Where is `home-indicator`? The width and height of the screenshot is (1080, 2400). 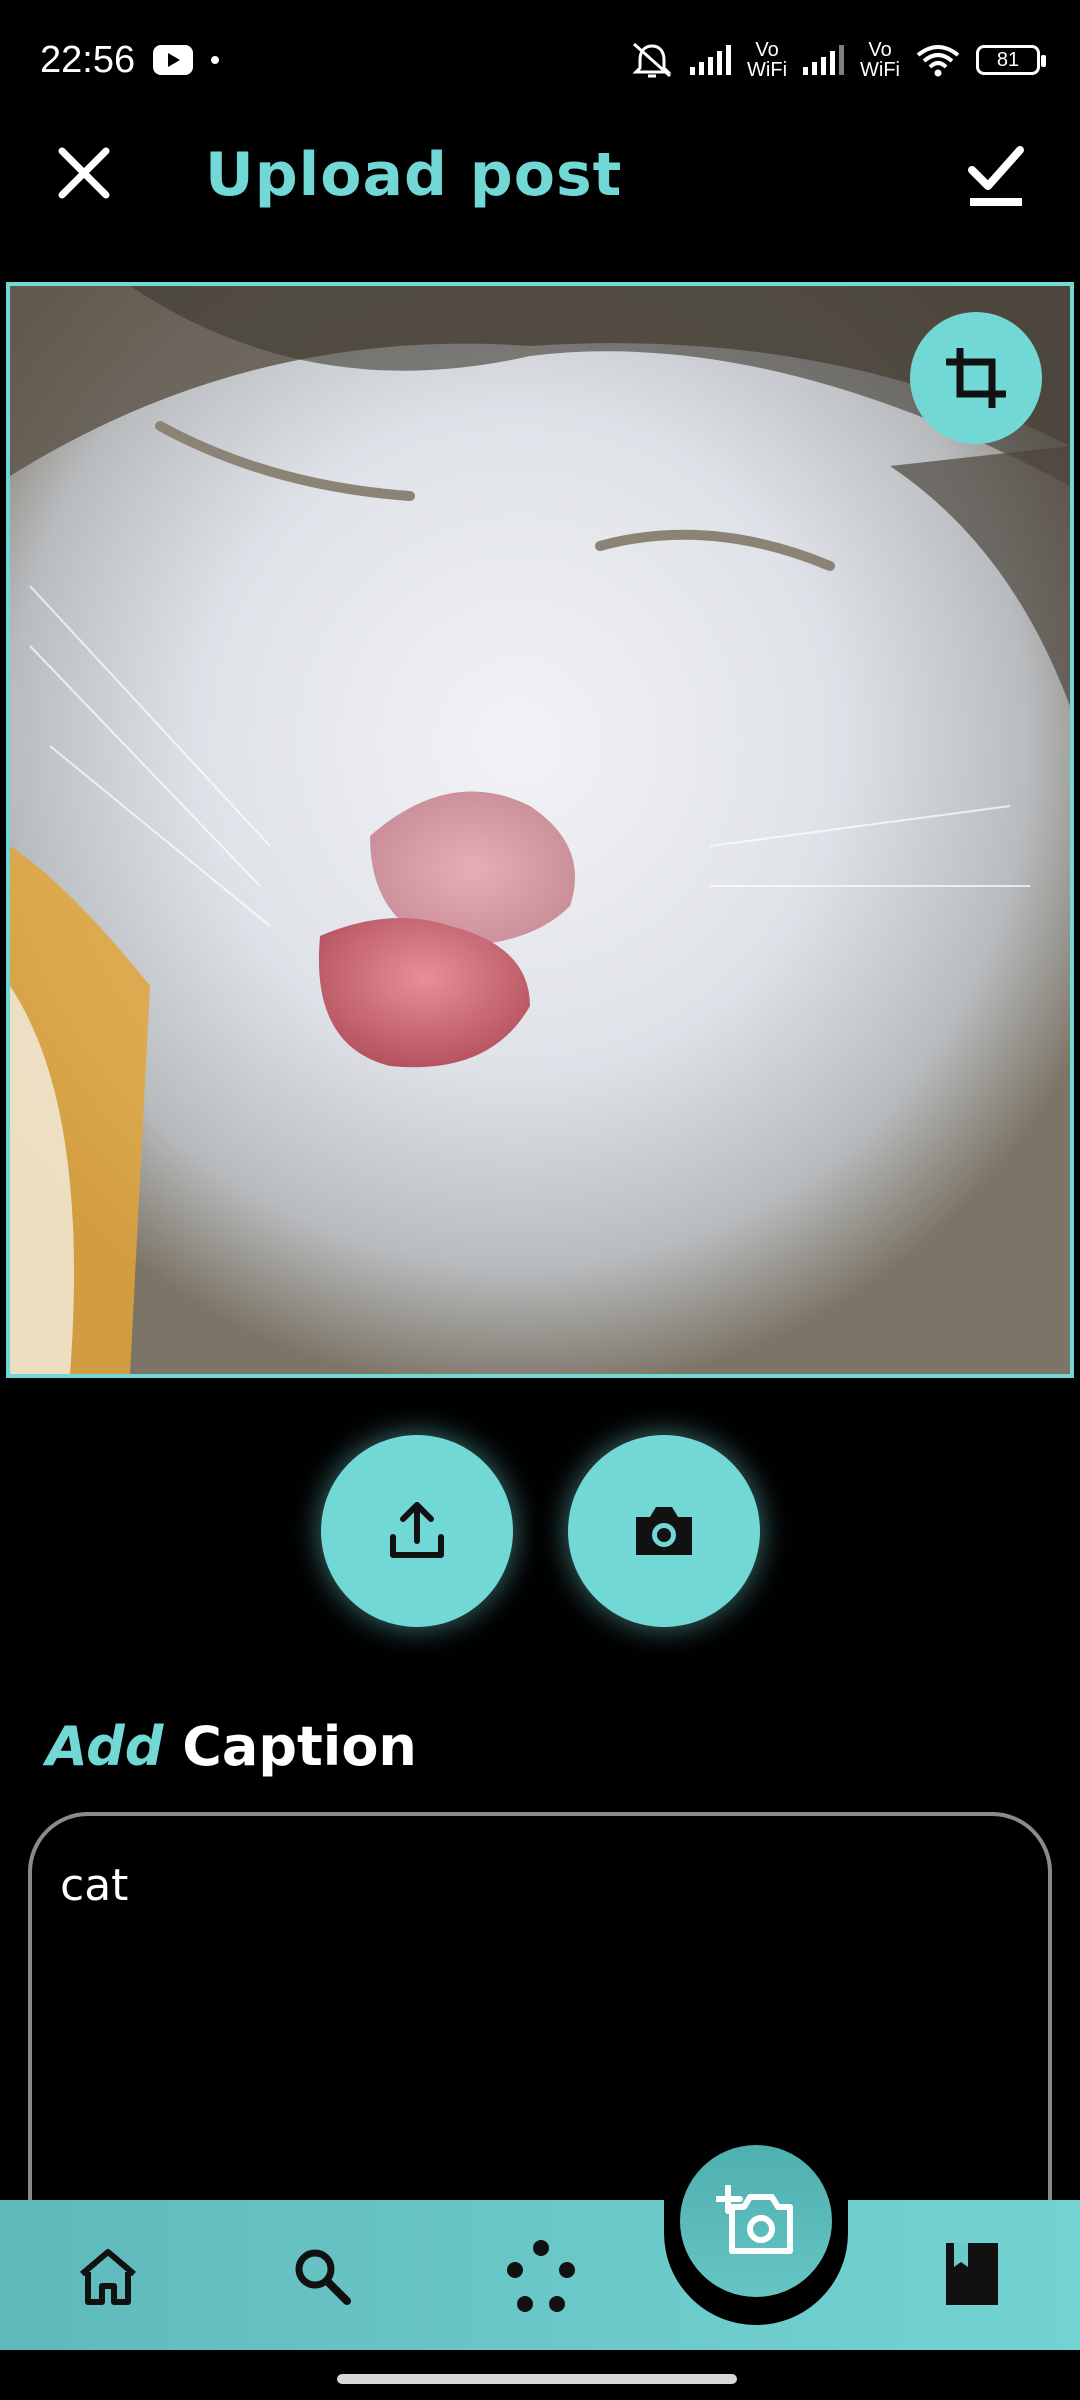 home-indicator is located at coordinates (537, 2379).